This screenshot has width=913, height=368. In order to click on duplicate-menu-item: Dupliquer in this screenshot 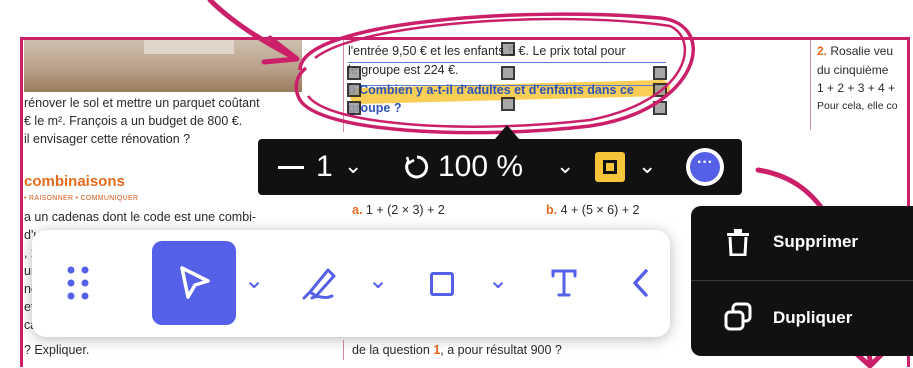, I will do `click(802, 318)`.